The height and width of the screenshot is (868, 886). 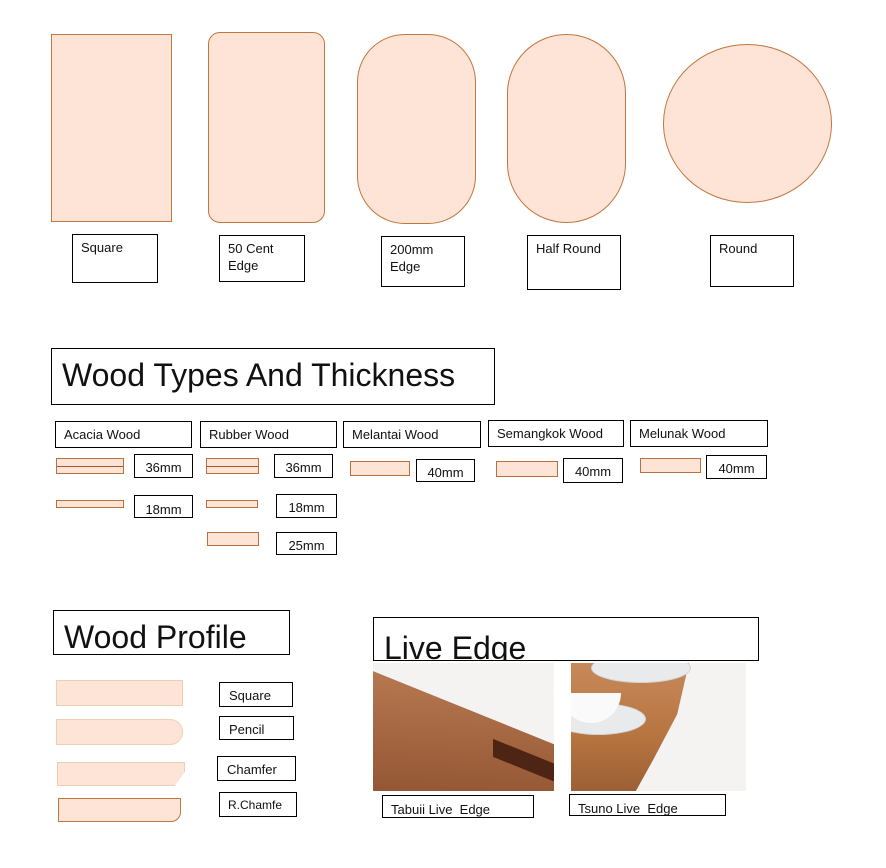 What do you see at coordinates (266, 127) in the screenshot?
I see `shape-50-cent-edge` at bounding box center [266, 127].